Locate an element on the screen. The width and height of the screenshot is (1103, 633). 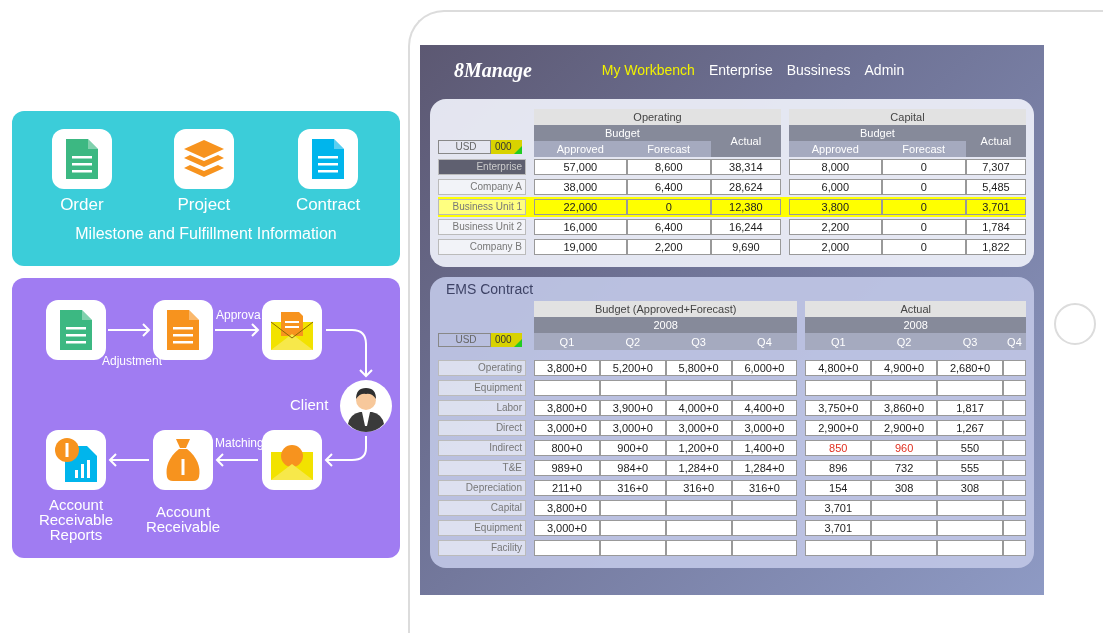
table-cell: 3,900+0 is located at coordinates (632, 408).